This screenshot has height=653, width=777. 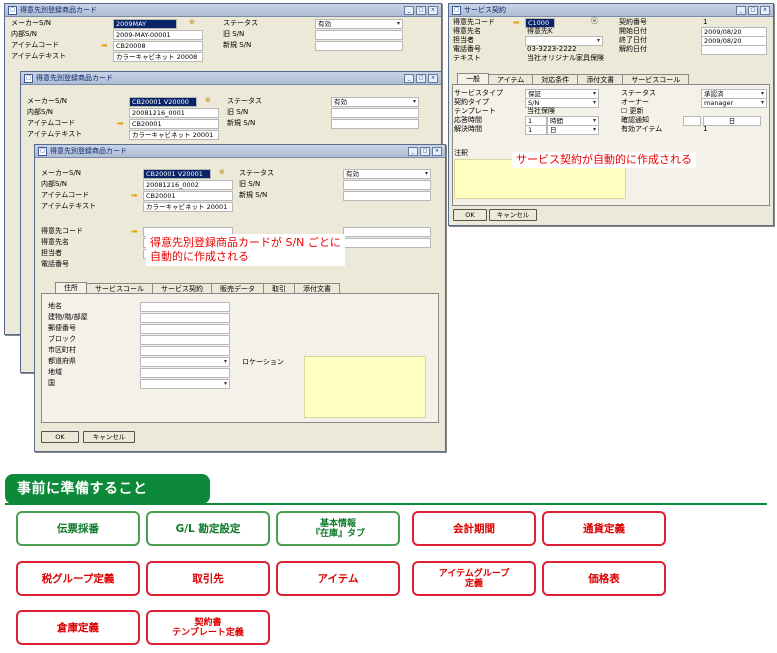 What do you see at coordinates (604, 578) in the screenshot?
I see `card-price-lists: 価格表` at bounding box center [604, 578].